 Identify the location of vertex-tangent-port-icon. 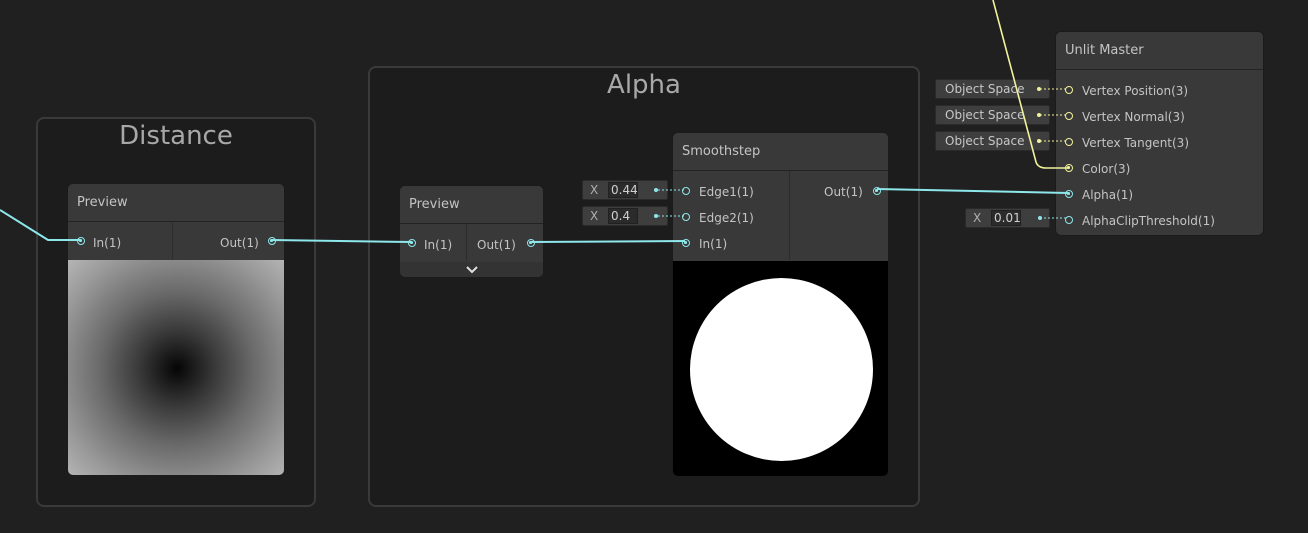
(1069, 142).